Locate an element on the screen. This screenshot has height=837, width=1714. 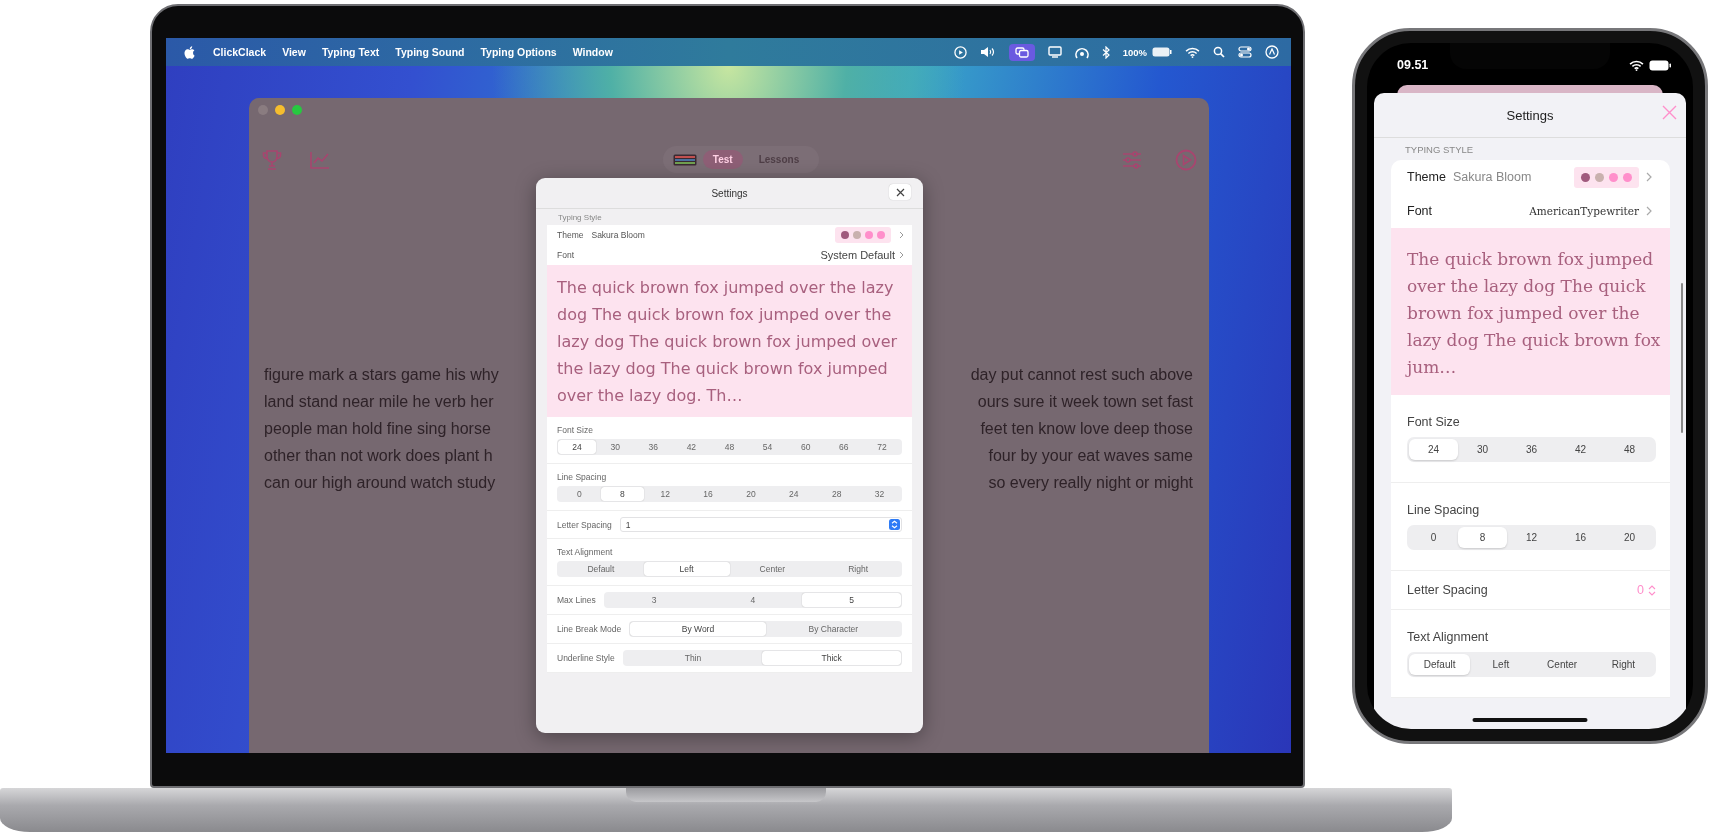
typing-text: other than not work does plant h is located at coordinates (378, 456).